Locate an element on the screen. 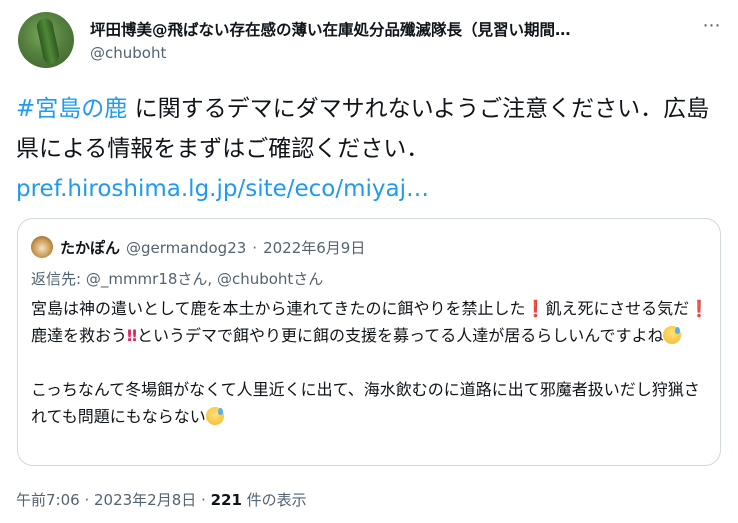  quoted-text: 鹿達を救おう is located at coordinates (79, 335).